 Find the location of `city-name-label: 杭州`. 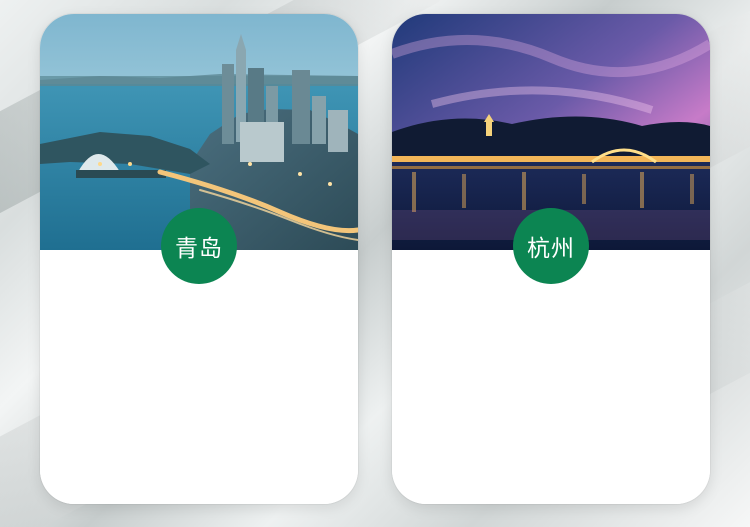

city-name-label: 杭州 is located at coordinates (551, 249).